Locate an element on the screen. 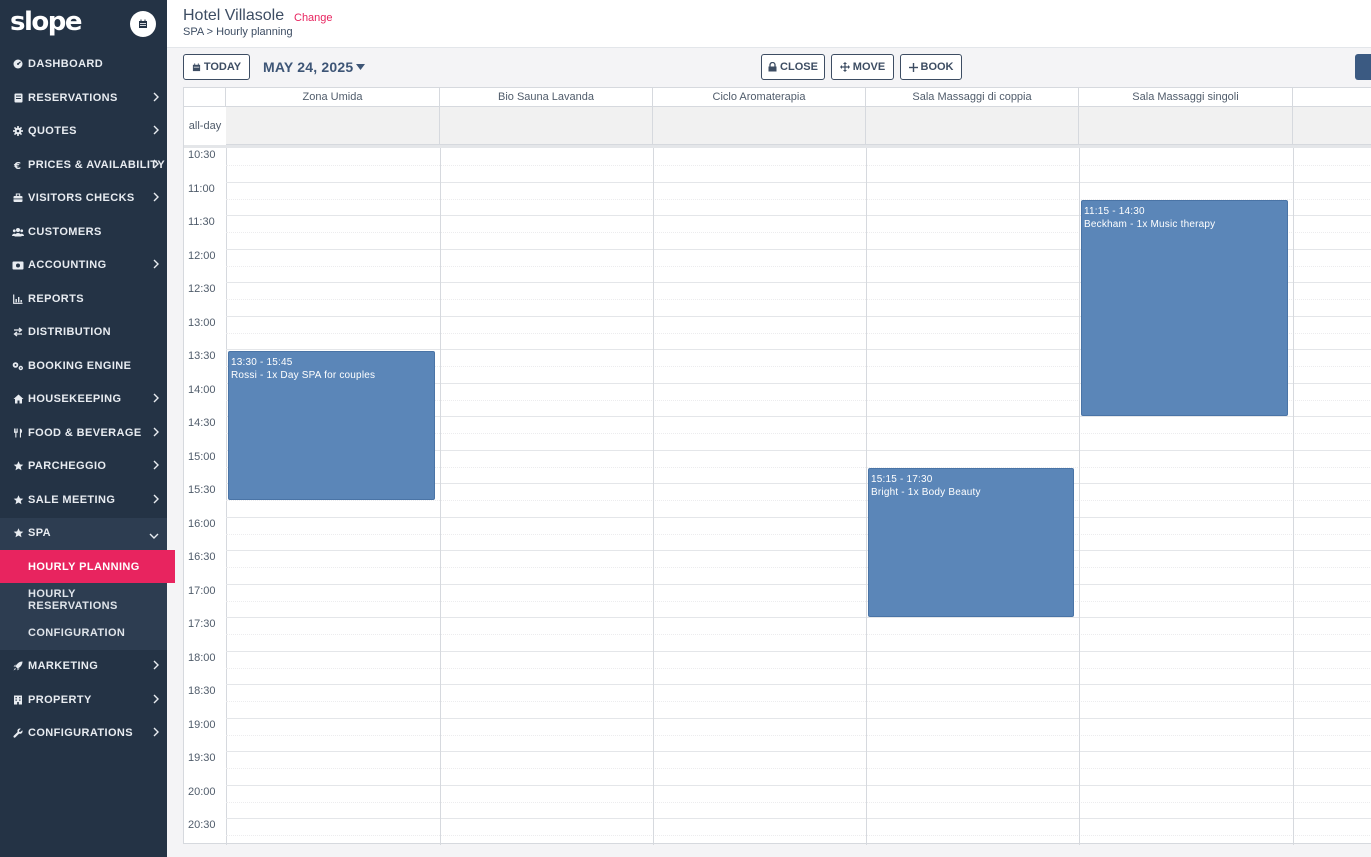 The height and width of the screenshot is (857, 1371). lock-icon is located at coordinates (772, 67).